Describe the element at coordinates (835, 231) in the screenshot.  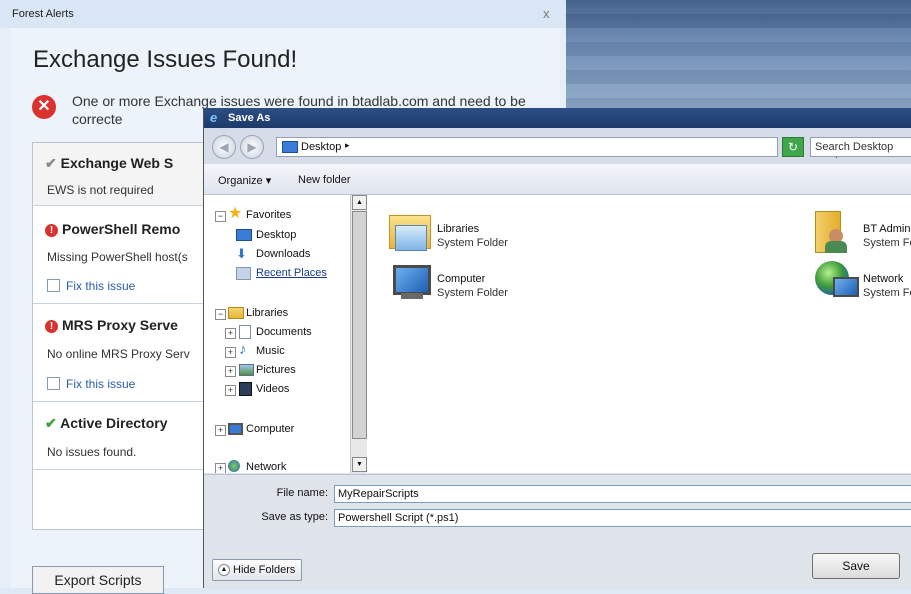
I see `user-folder-icon` at that location.